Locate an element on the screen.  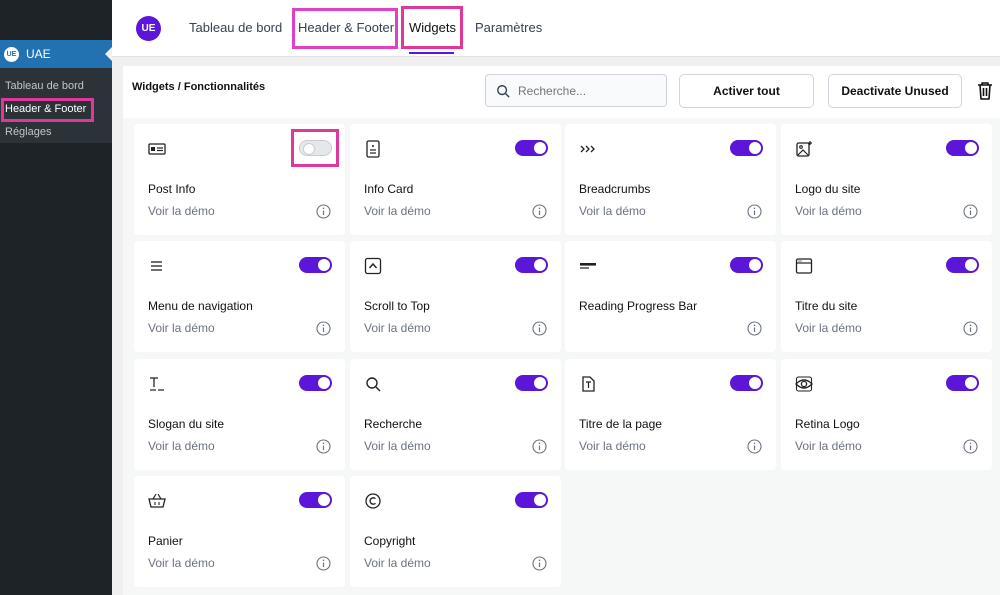
deactivate-unused-button: Deactivate Unused is located at coordinates (895, 91).